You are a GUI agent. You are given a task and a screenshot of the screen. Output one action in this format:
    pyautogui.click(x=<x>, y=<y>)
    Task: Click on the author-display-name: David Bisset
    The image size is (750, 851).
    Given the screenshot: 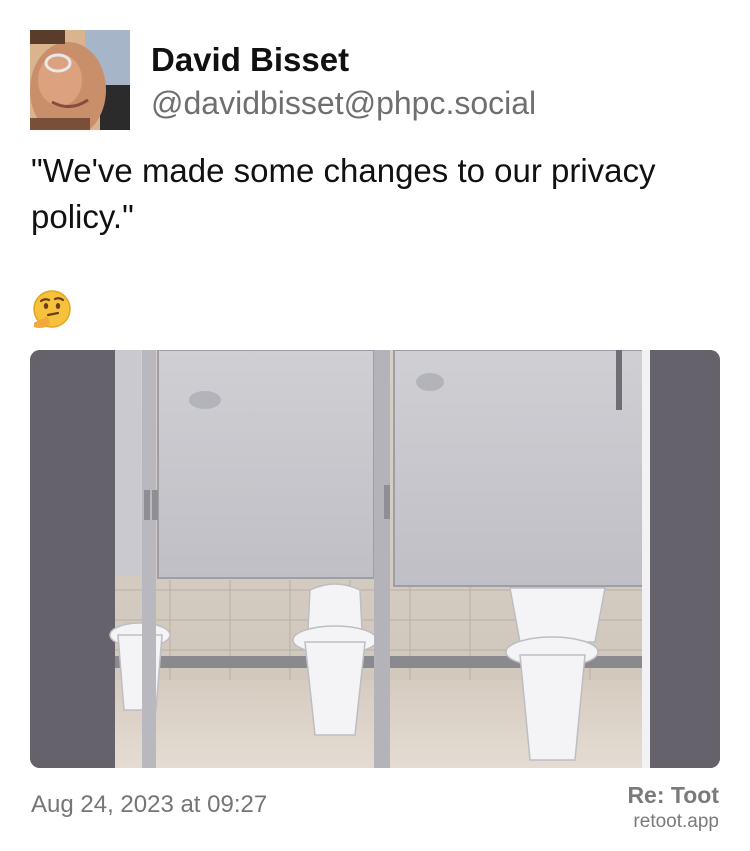 What is the action you would take?
    pyautogui.click(x=250, y=60)
    